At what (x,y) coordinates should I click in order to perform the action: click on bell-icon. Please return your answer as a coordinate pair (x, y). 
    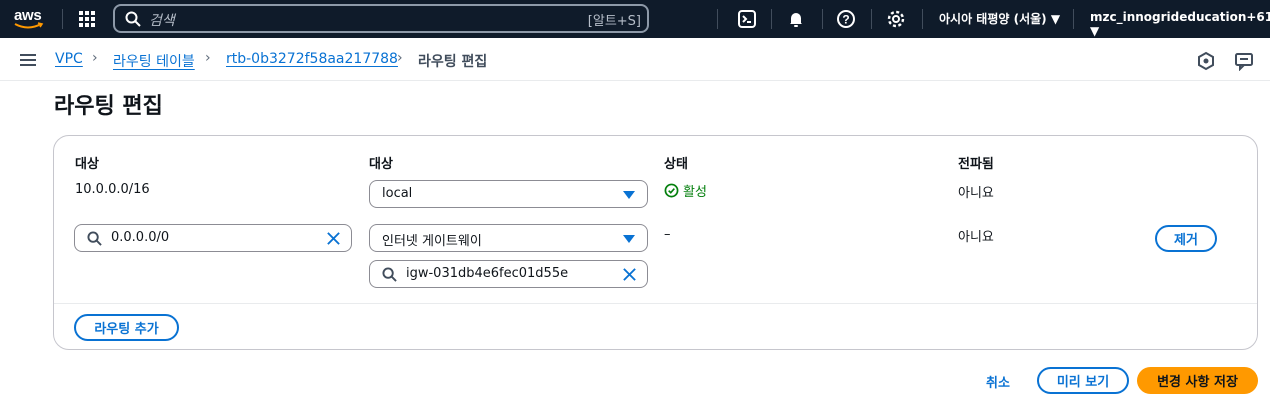
    Looking at the image, I should click on (796, 19).